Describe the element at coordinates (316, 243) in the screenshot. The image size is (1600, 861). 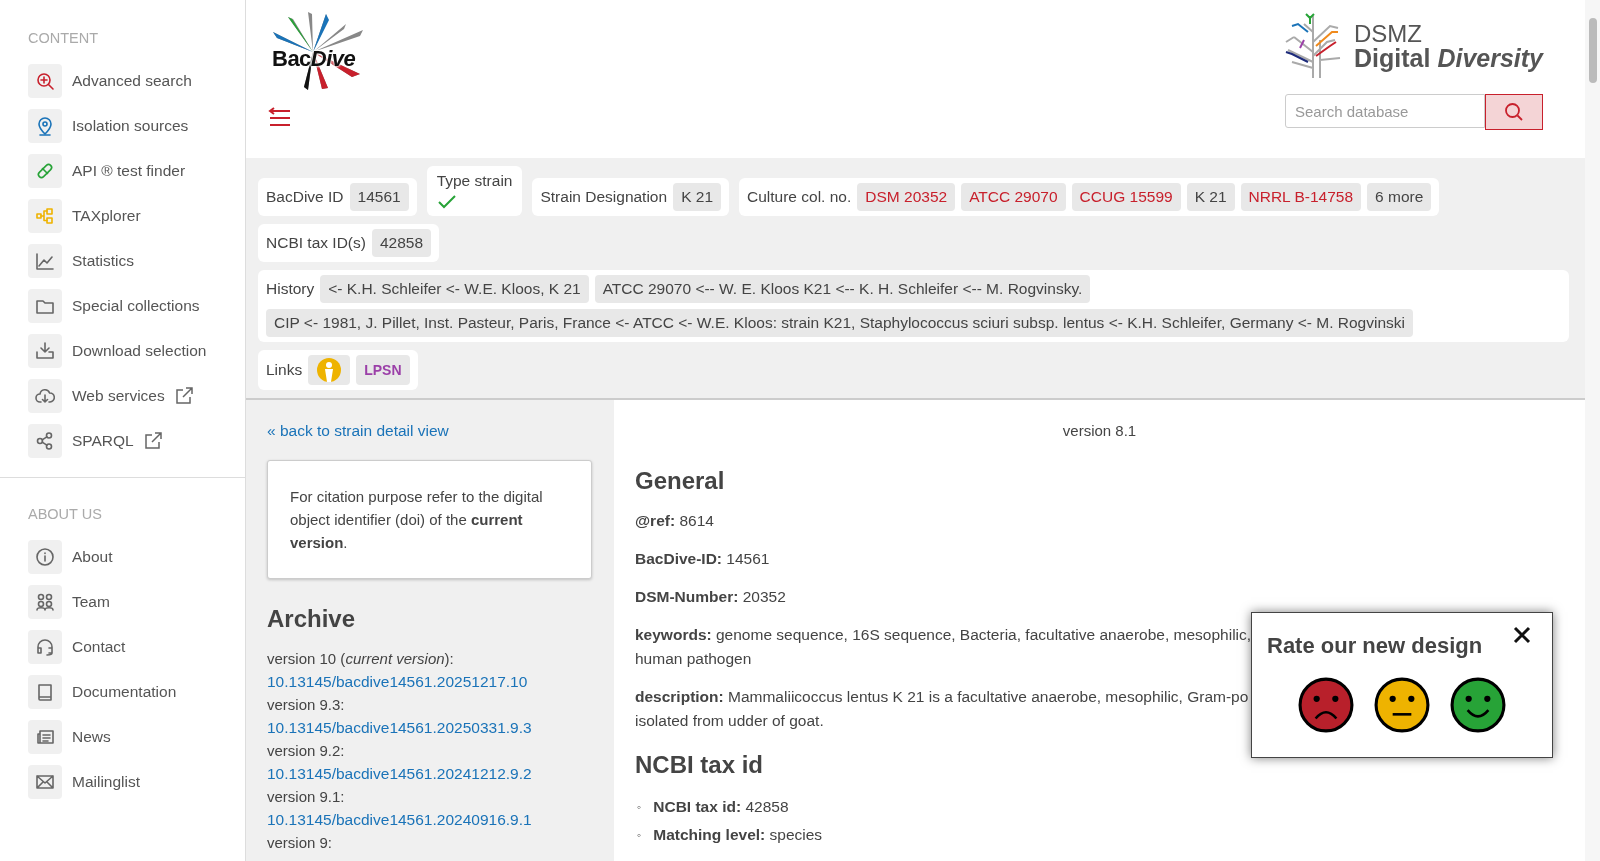
I see `field-label: NCBI tax ID(s)` at that location.